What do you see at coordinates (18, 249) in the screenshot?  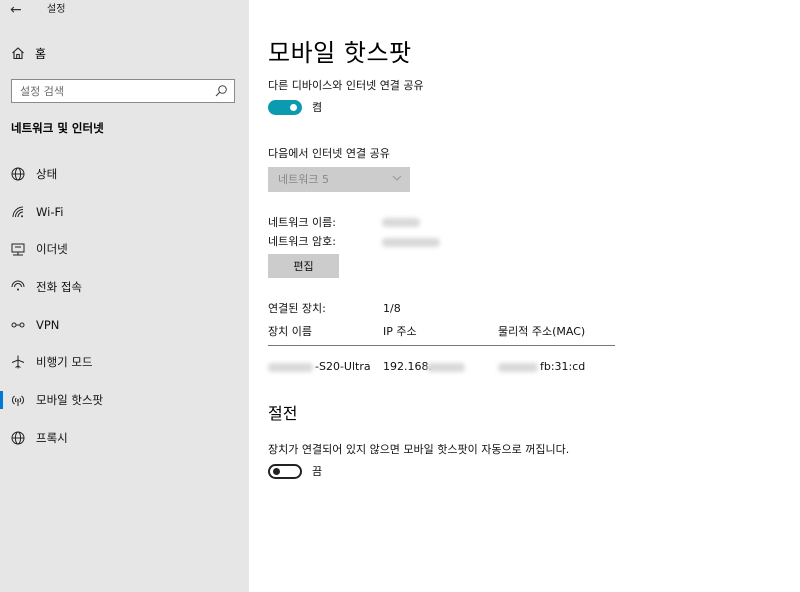 I see `ethernet-icon` at bounding box center [18, 249].